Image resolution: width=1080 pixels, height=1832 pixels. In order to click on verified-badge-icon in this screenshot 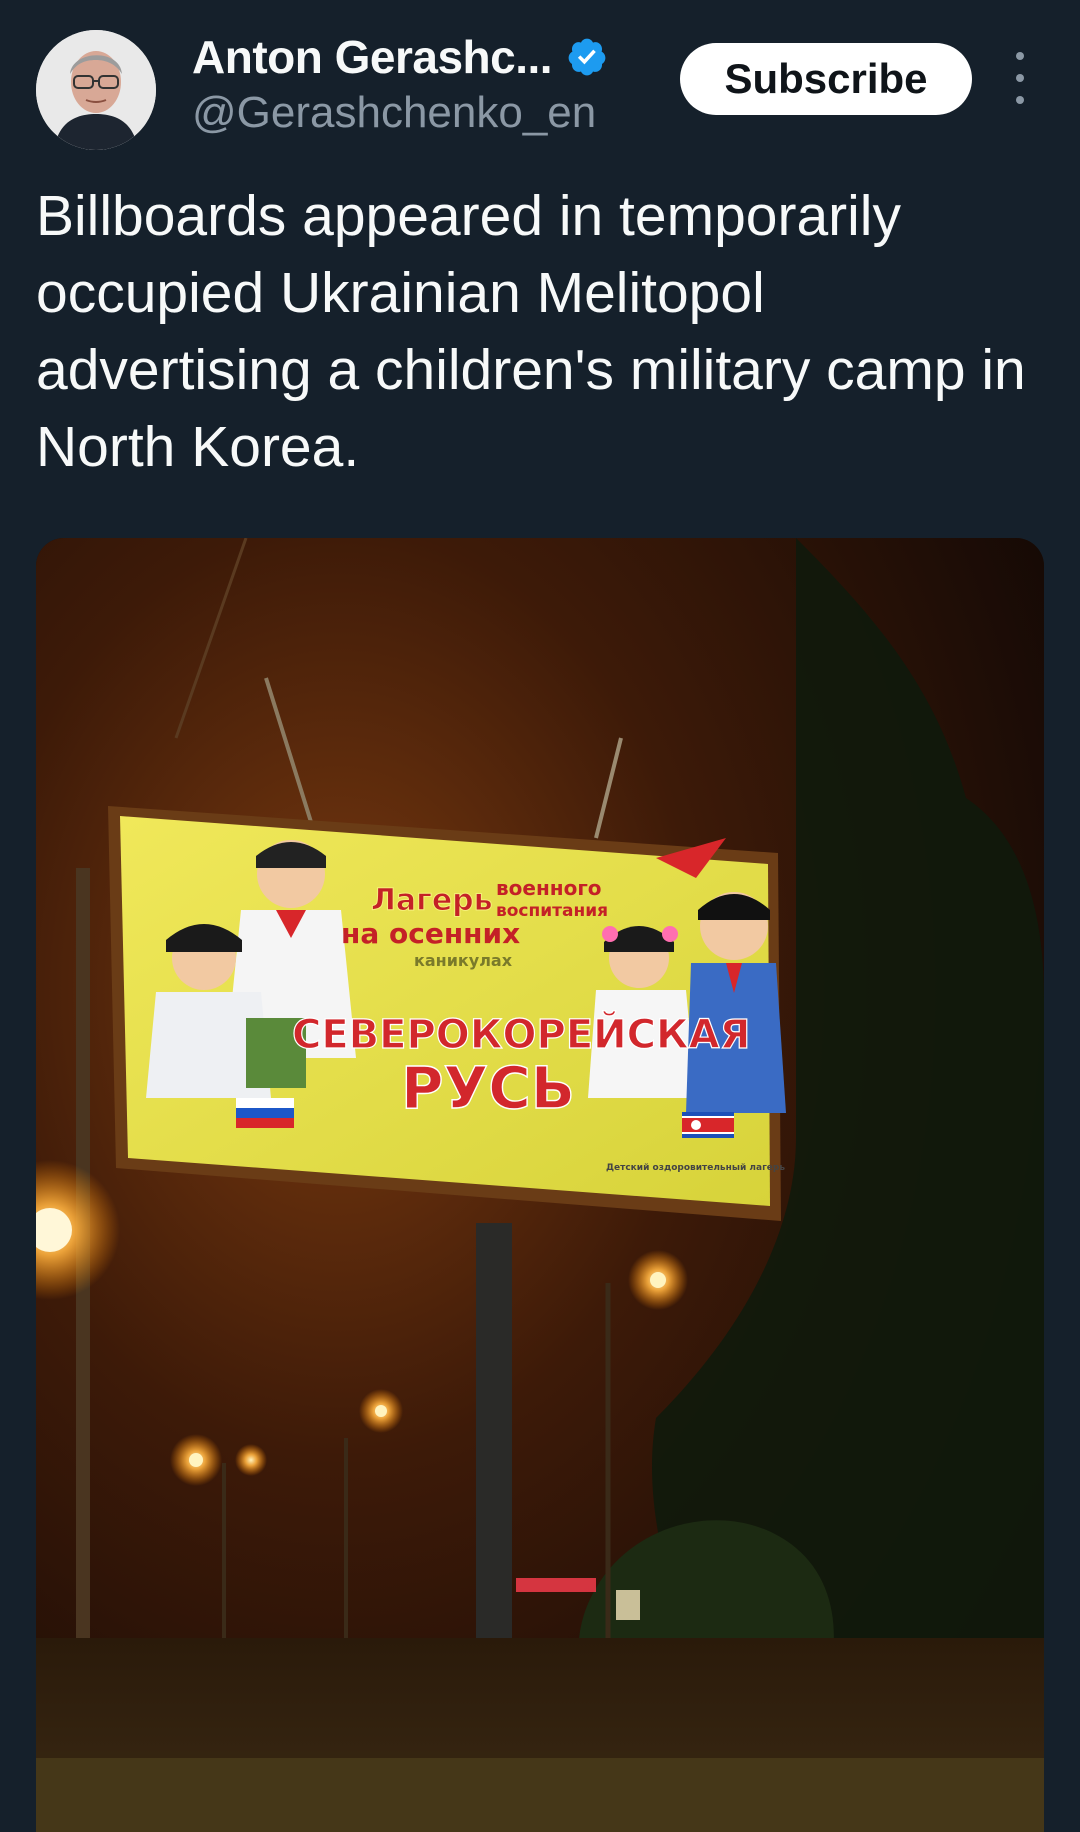, I will do `click(587, 57)`.